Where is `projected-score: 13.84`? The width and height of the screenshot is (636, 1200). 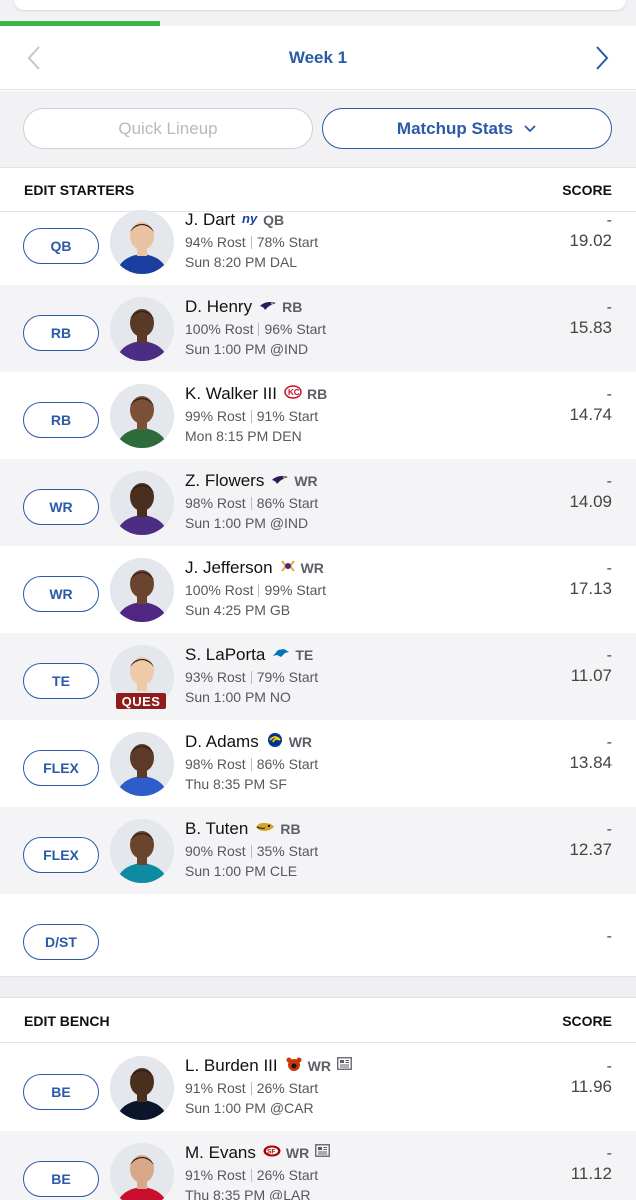
projected-score: 13.84 is located at coordinates (590, 762).